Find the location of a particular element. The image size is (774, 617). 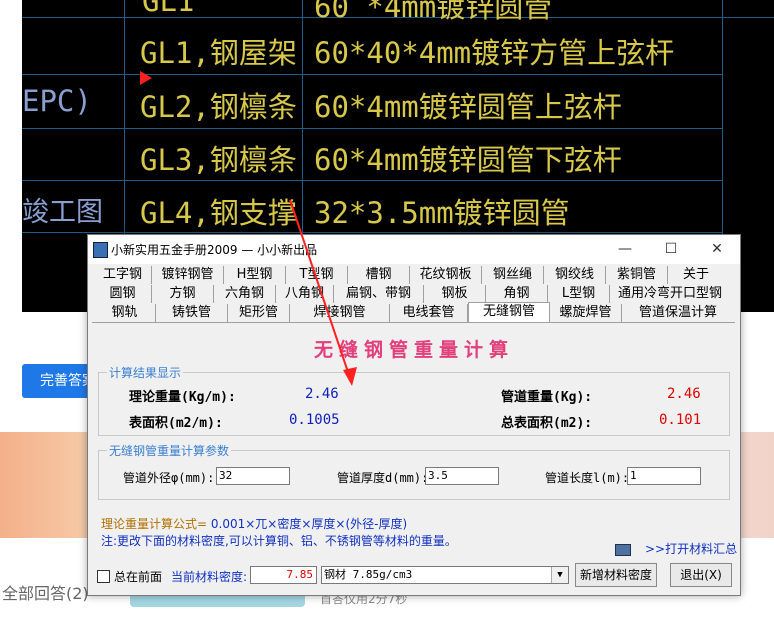

cad-row-spec: 60*4mm镀锌圆管下弦杆 is located at coordinates (468, 160).